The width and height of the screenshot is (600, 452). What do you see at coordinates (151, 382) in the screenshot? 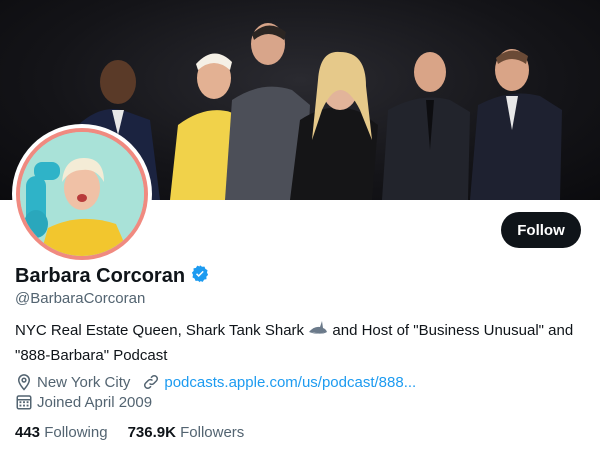
I see `link-icon` at bounding box center [151, 382].